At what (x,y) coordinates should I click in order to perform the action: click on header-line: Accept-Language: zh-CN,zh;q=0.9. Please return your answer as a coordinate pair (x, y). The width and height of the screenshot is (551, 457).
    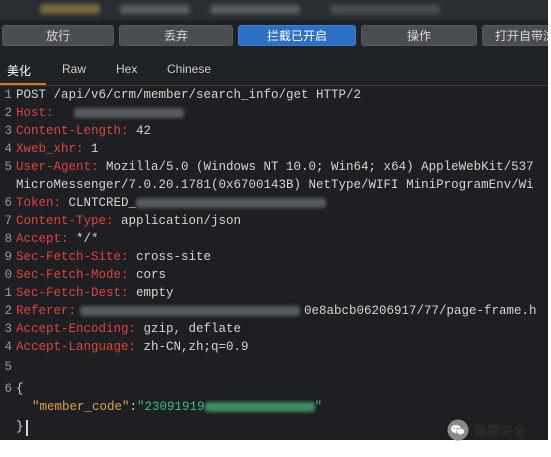
    Looking at the image, I should click on (132, 347).